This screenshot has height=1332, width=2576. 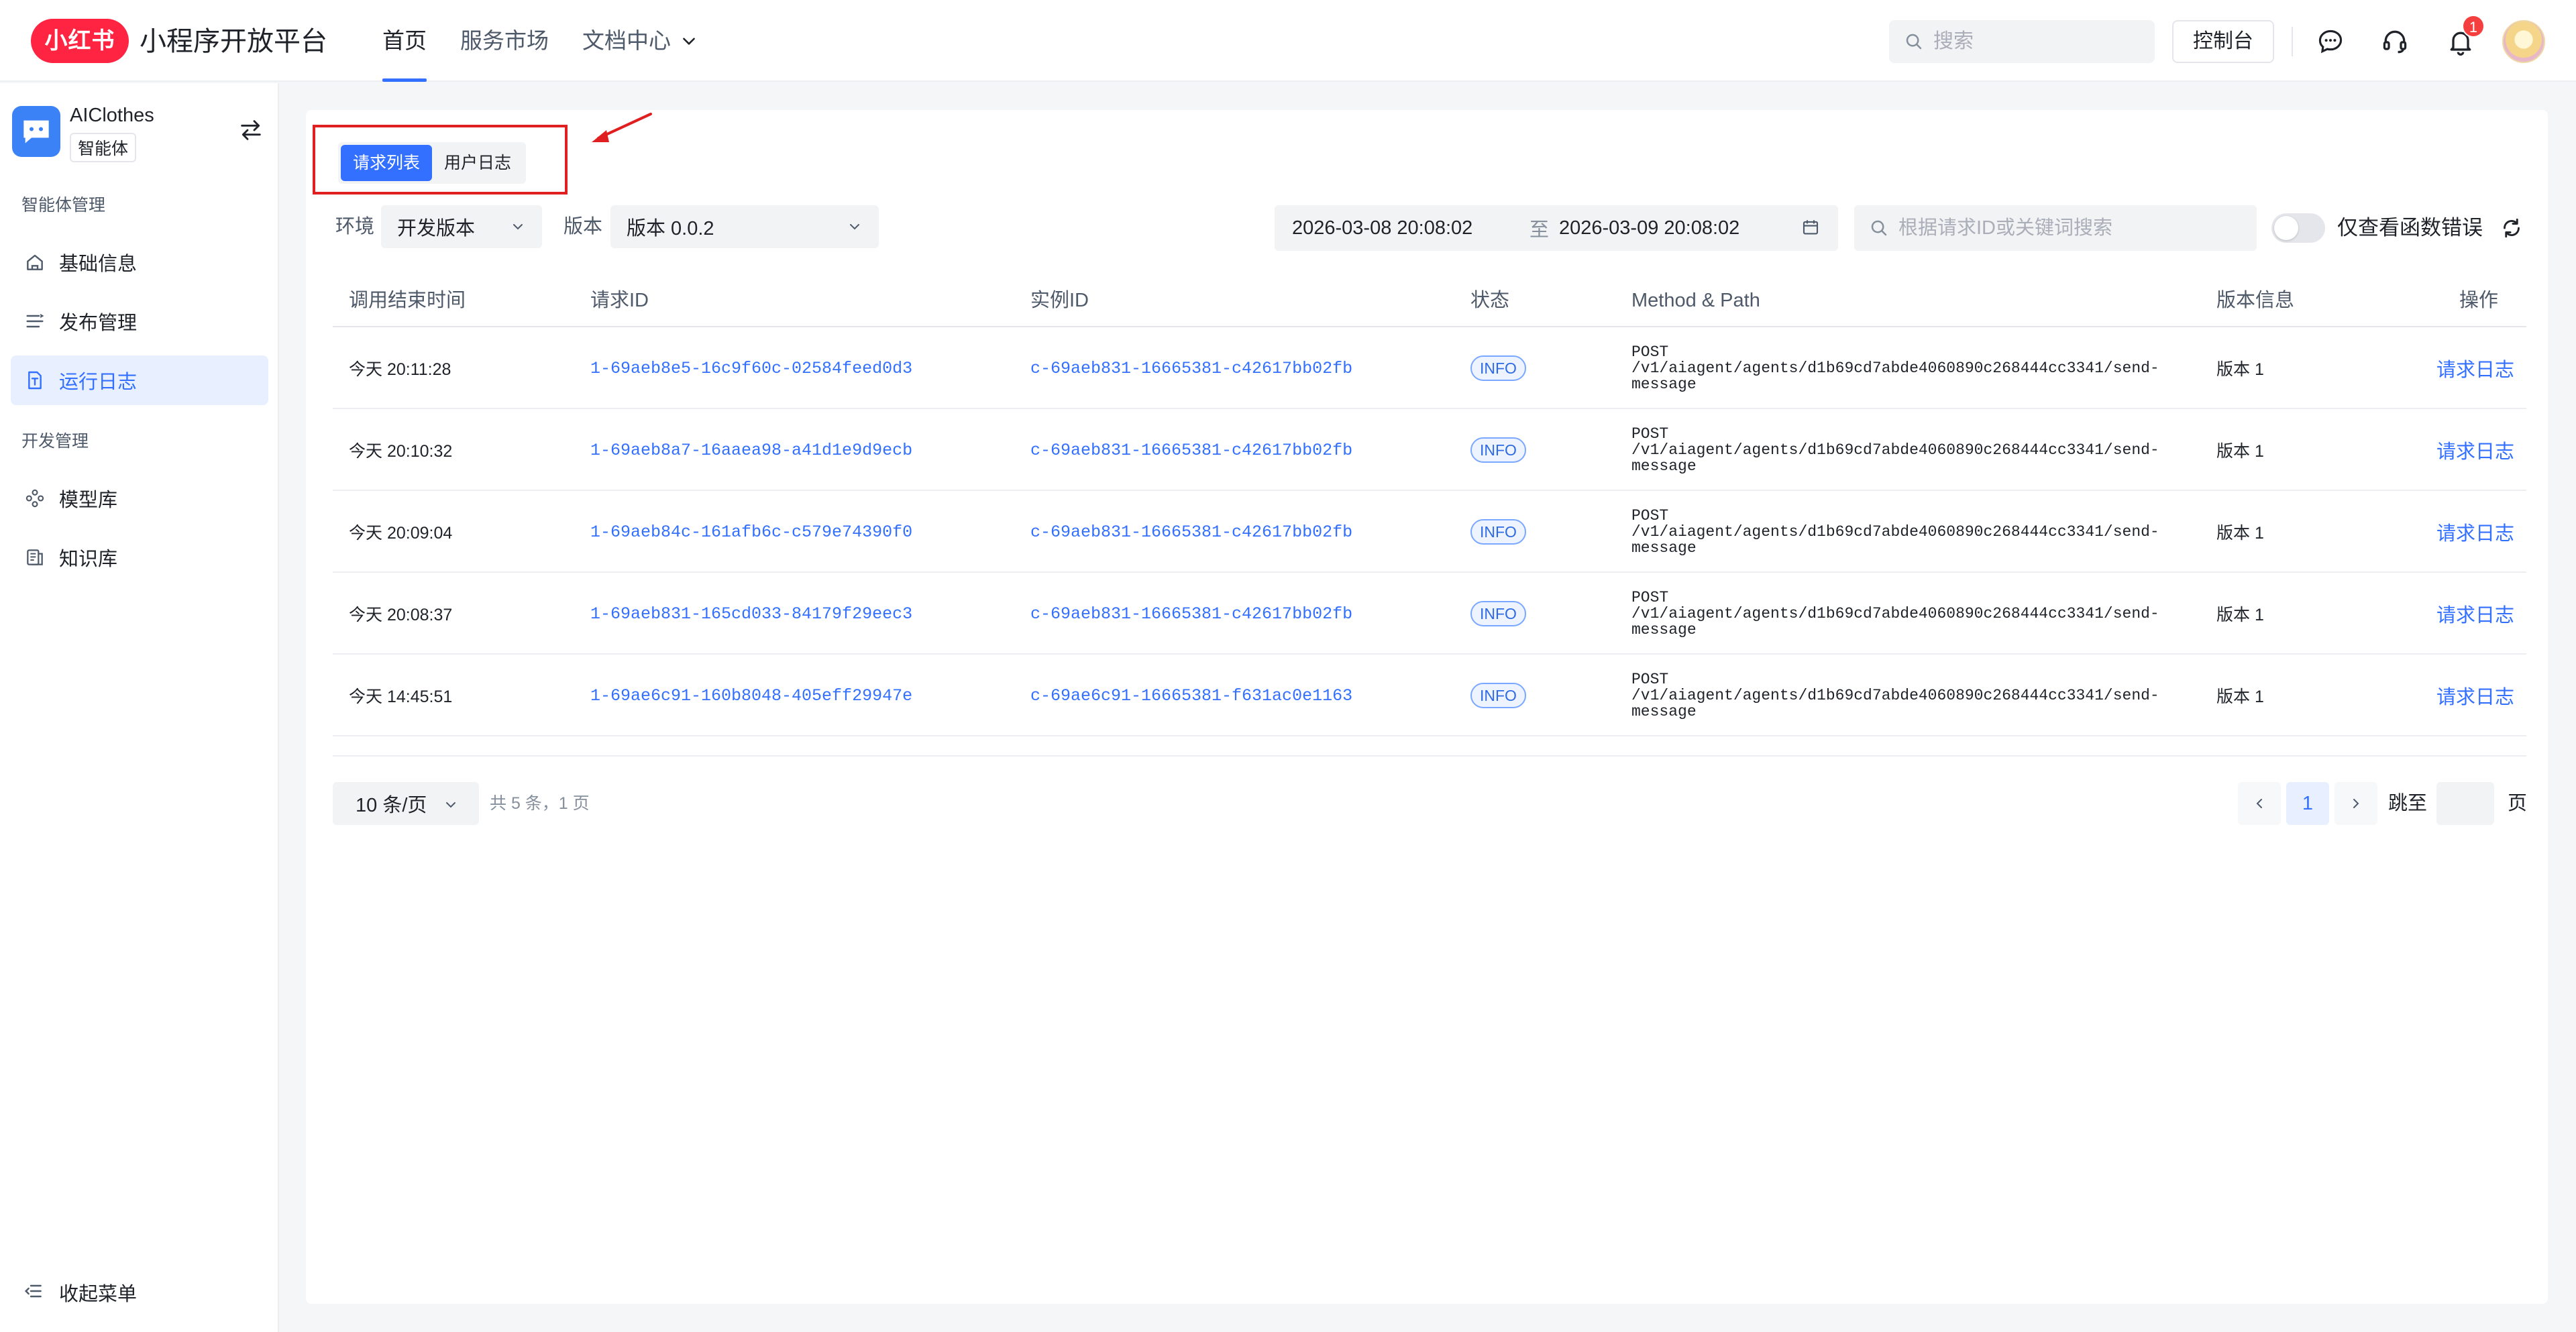 What do you see at coordinates (63, 205) in the screenshot?
I see `group-title-agent-management: 智能体管理` at bounding box center [63, 205].